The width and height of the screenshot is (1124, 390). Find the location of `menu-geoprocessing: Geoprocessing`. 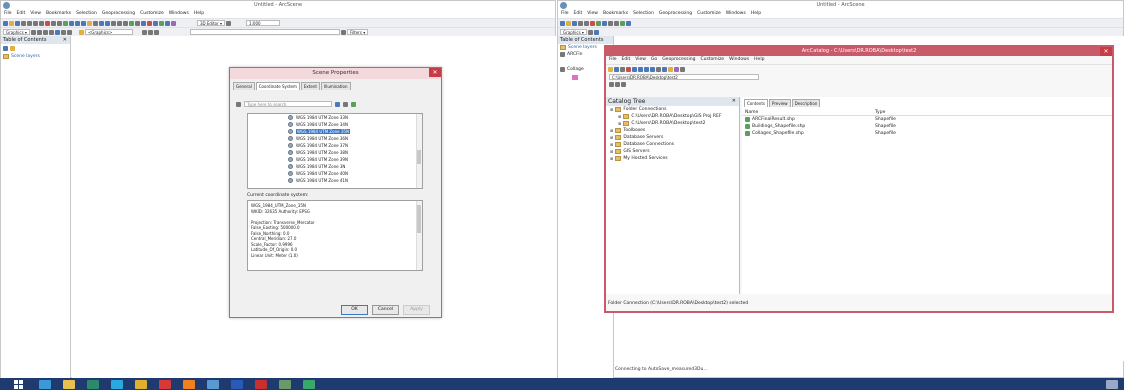

menu-geoprocessing: Geoprocessing is located at coordinates (118, 13).